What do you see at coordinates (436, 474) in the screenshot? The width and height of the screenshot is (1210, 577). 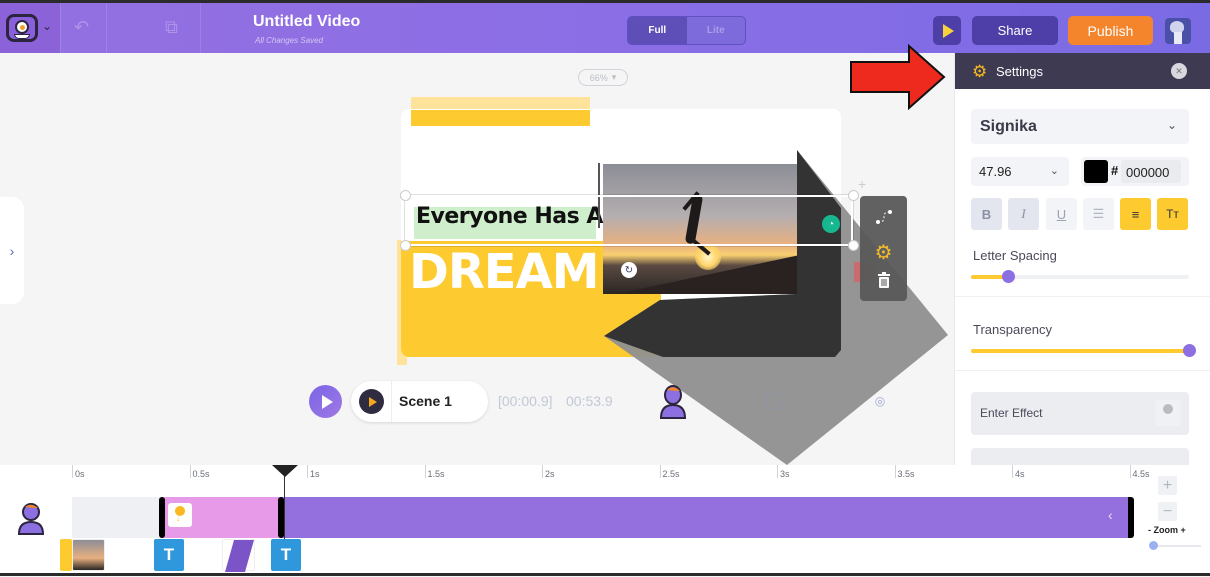 I see `timeline-tick-label: 1.5s` at bounding box center [436, 474].